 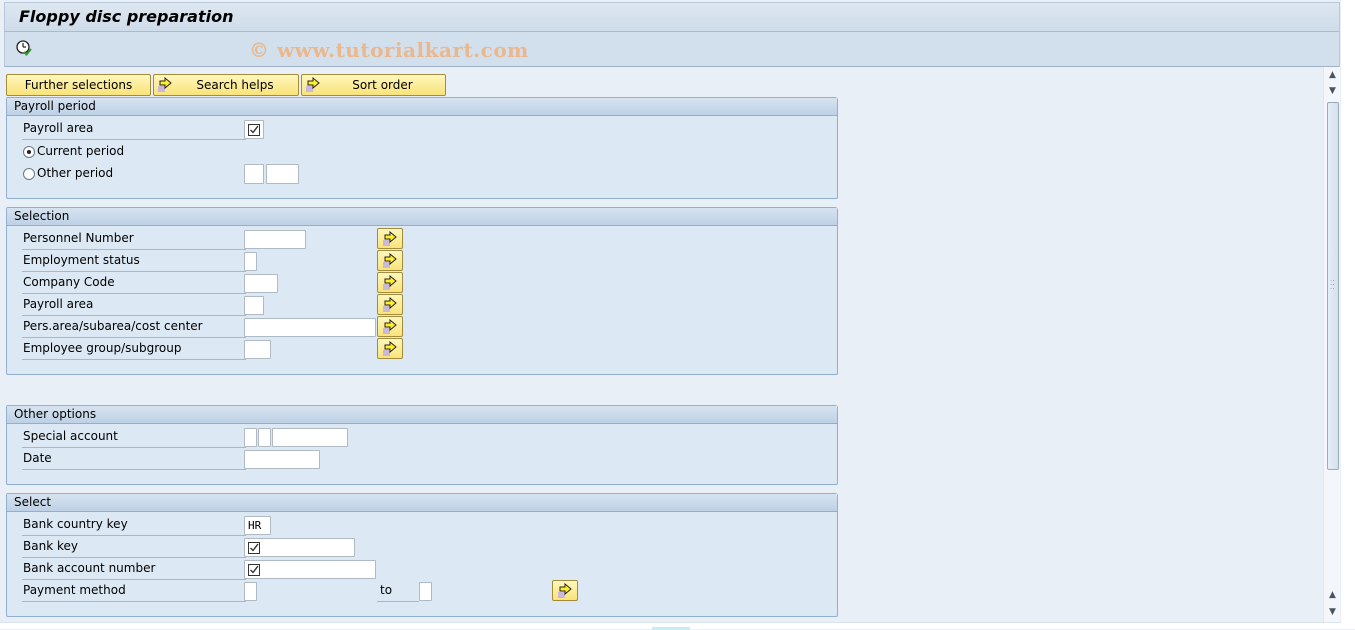 I want to click on date-field, so click(x=282, y=459).